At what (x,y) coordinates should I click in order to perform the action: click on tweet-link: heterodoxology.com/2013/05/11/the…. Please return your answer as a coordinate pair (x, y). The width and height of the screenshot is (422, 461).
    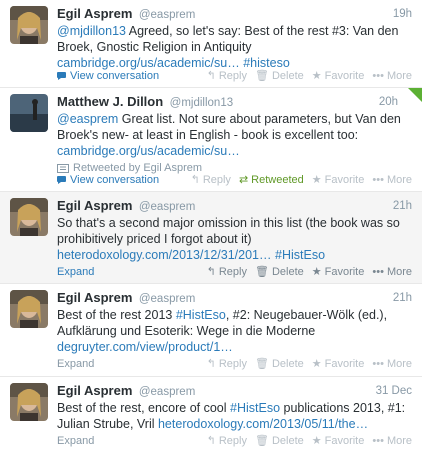
    Looking at the image, I should click on (263, 424).